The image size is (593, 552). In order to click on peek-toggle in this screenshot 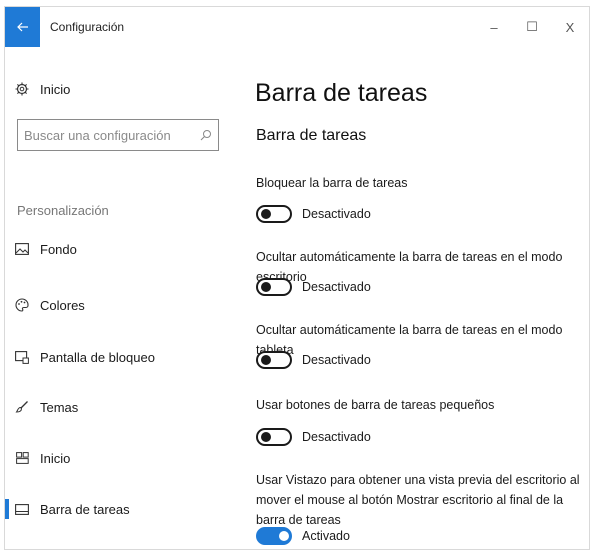, I will do `click(274, 536)`.